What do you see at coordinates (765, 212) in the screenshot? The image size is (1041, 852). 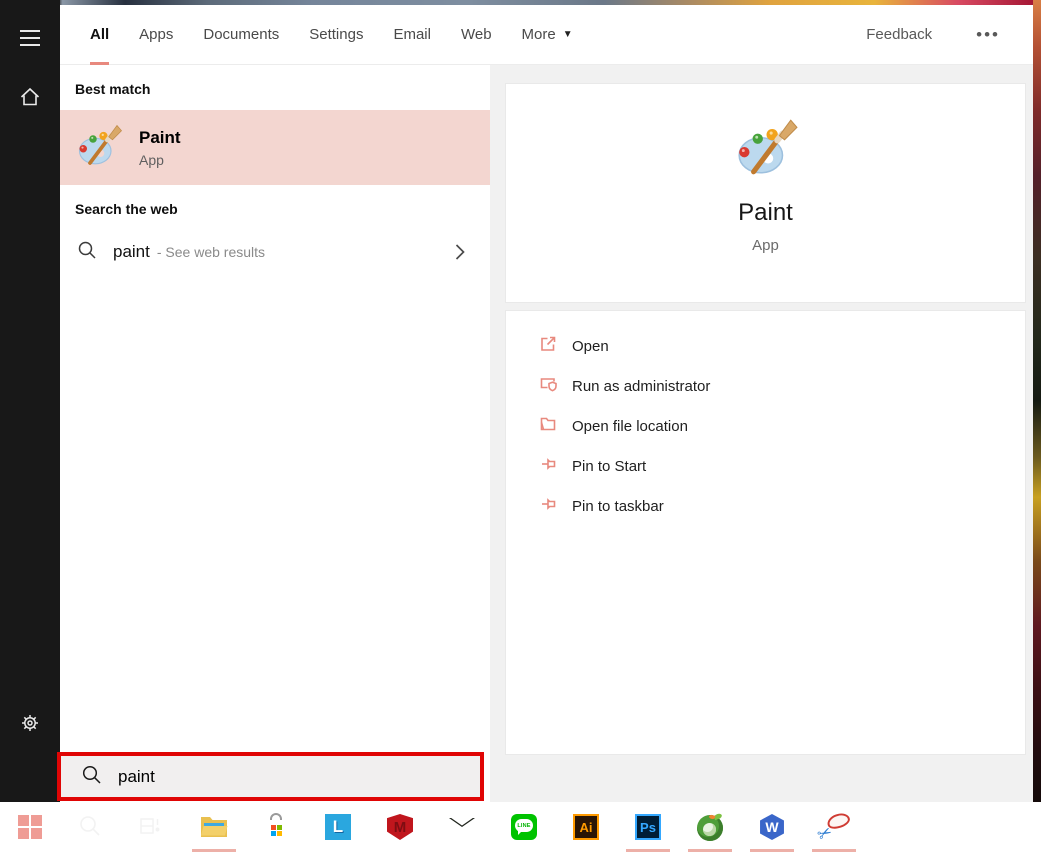 I see `preview-app-name: Paint` at bounding box center [765, 212].